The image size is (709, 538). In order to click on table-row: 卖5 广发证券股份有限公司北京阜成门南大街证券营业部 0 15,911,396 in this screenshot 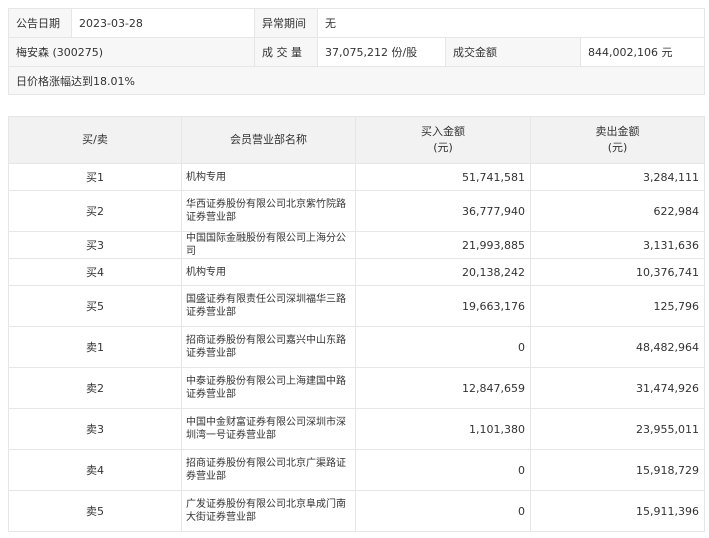, I will do `click(356, 511)`.